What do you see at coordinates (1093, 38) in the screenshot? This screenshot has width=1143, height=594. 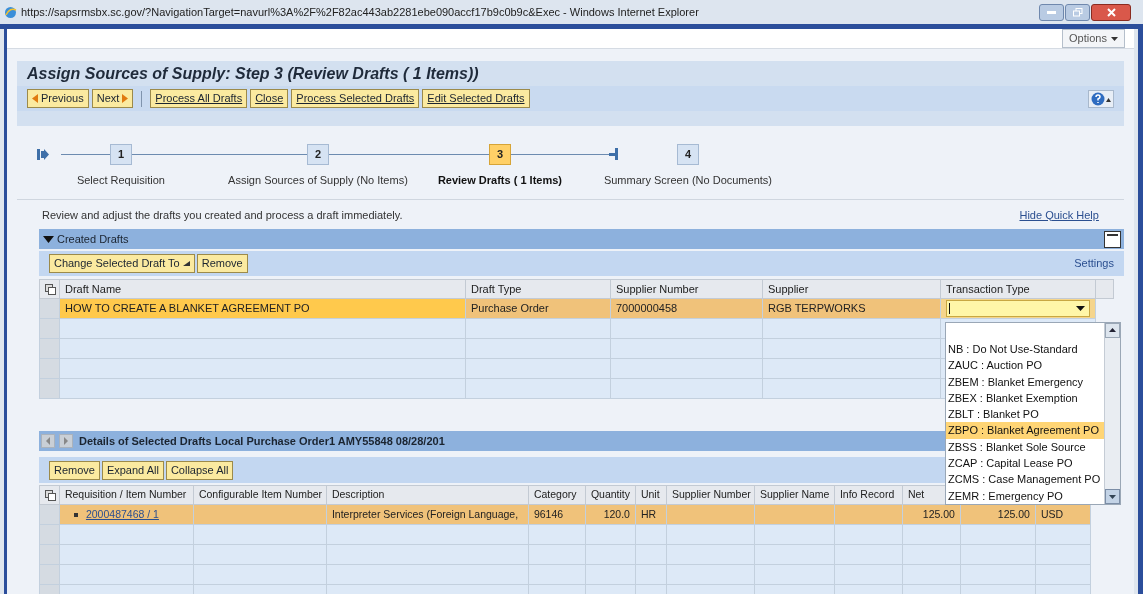 I see `options-button: Options` at bounding box center [1093, 38].